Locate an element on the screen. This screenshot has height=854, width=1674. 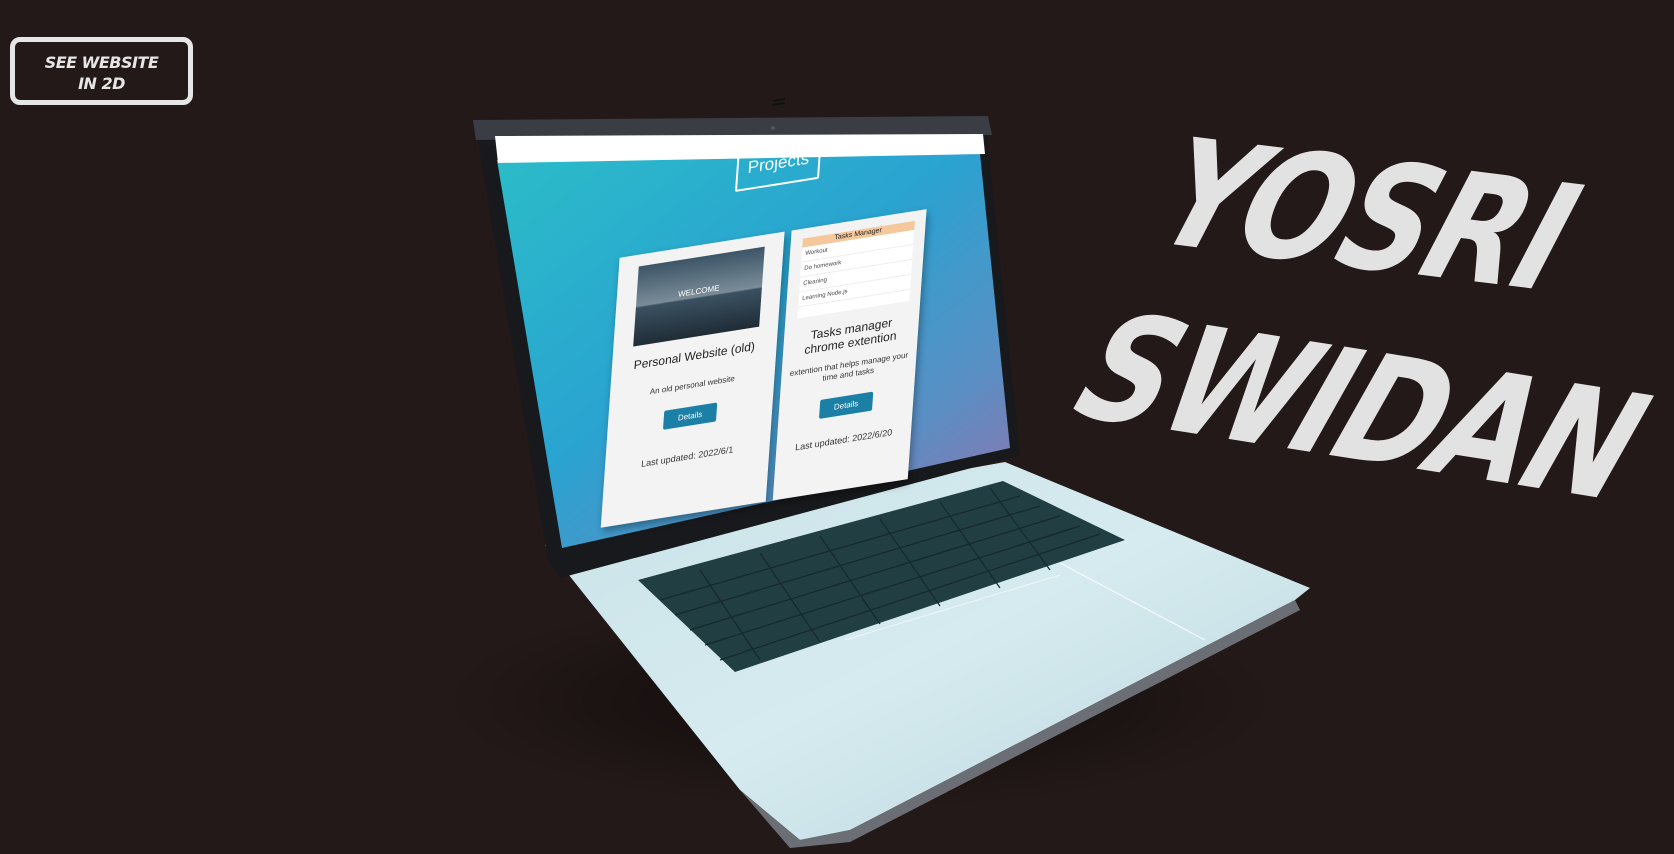
project-description: An old personal website is located at coordinates (692, 385).